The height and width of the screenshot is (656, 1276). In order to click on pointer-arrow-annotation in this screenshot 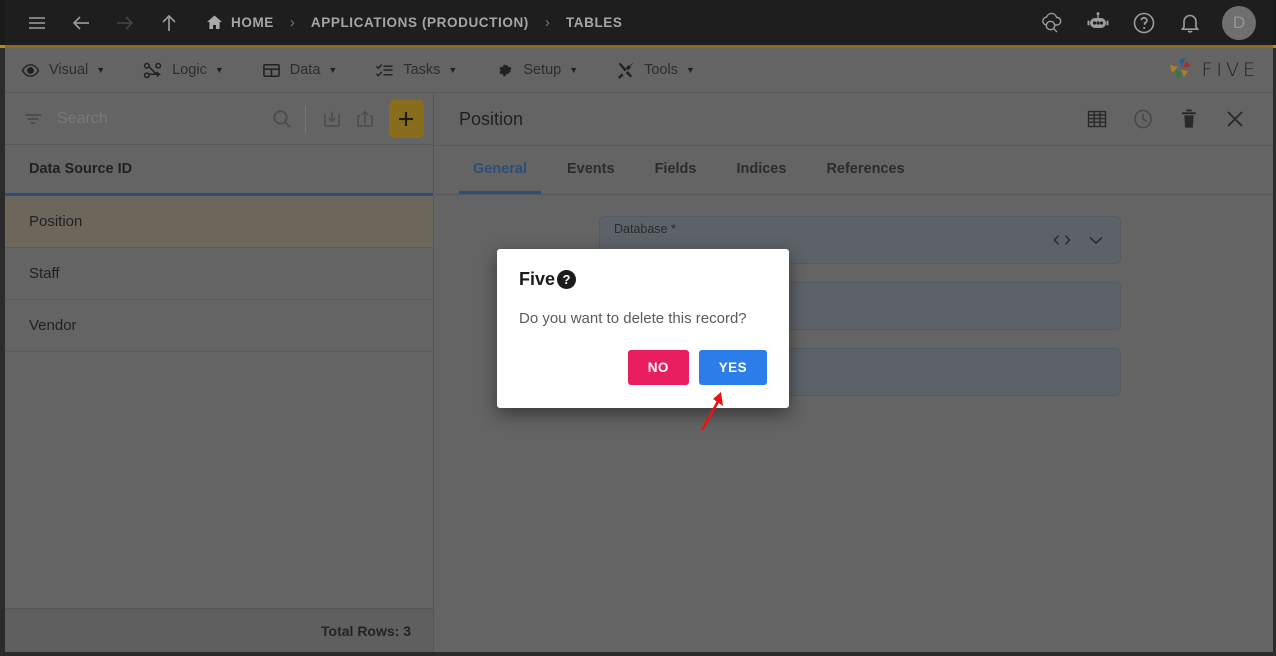, I will do `click(711, 411)`.